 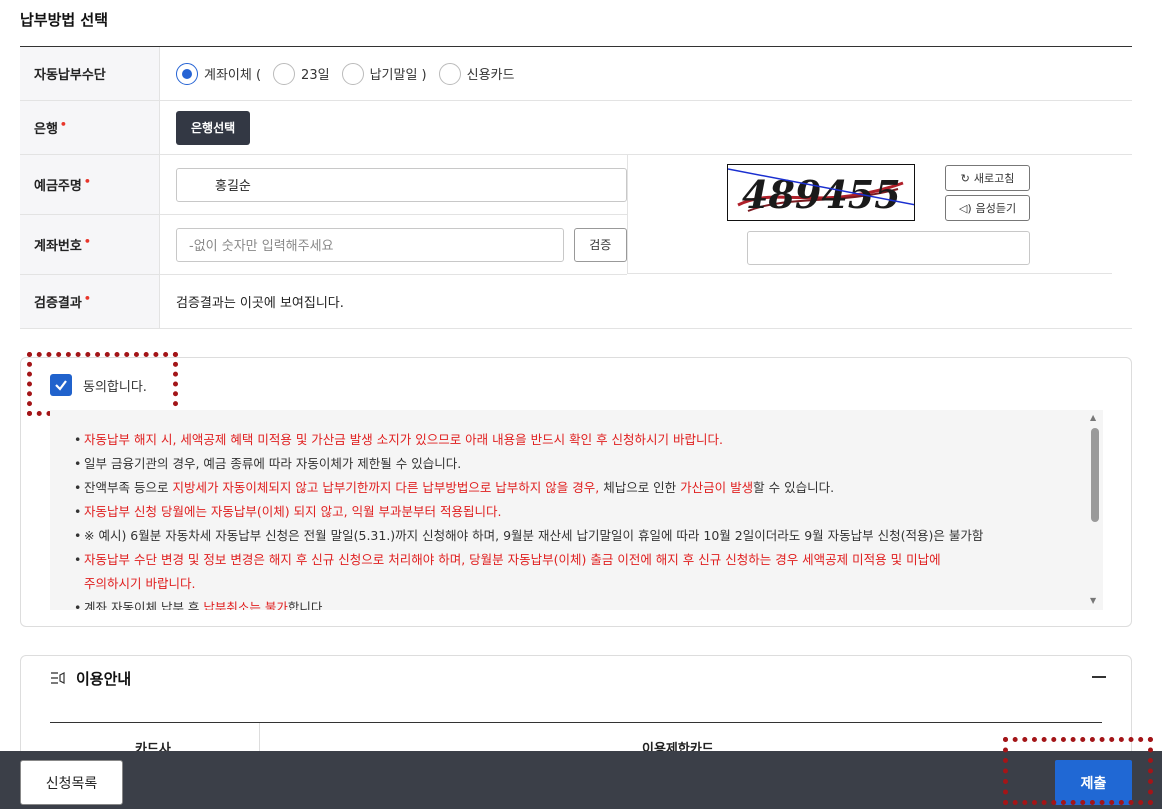 What do you see at coordinates (370, 244) in the screenshot?
I see `account-input: -없이 숫자만 입력해주세요` at bounding box center [370, 244].